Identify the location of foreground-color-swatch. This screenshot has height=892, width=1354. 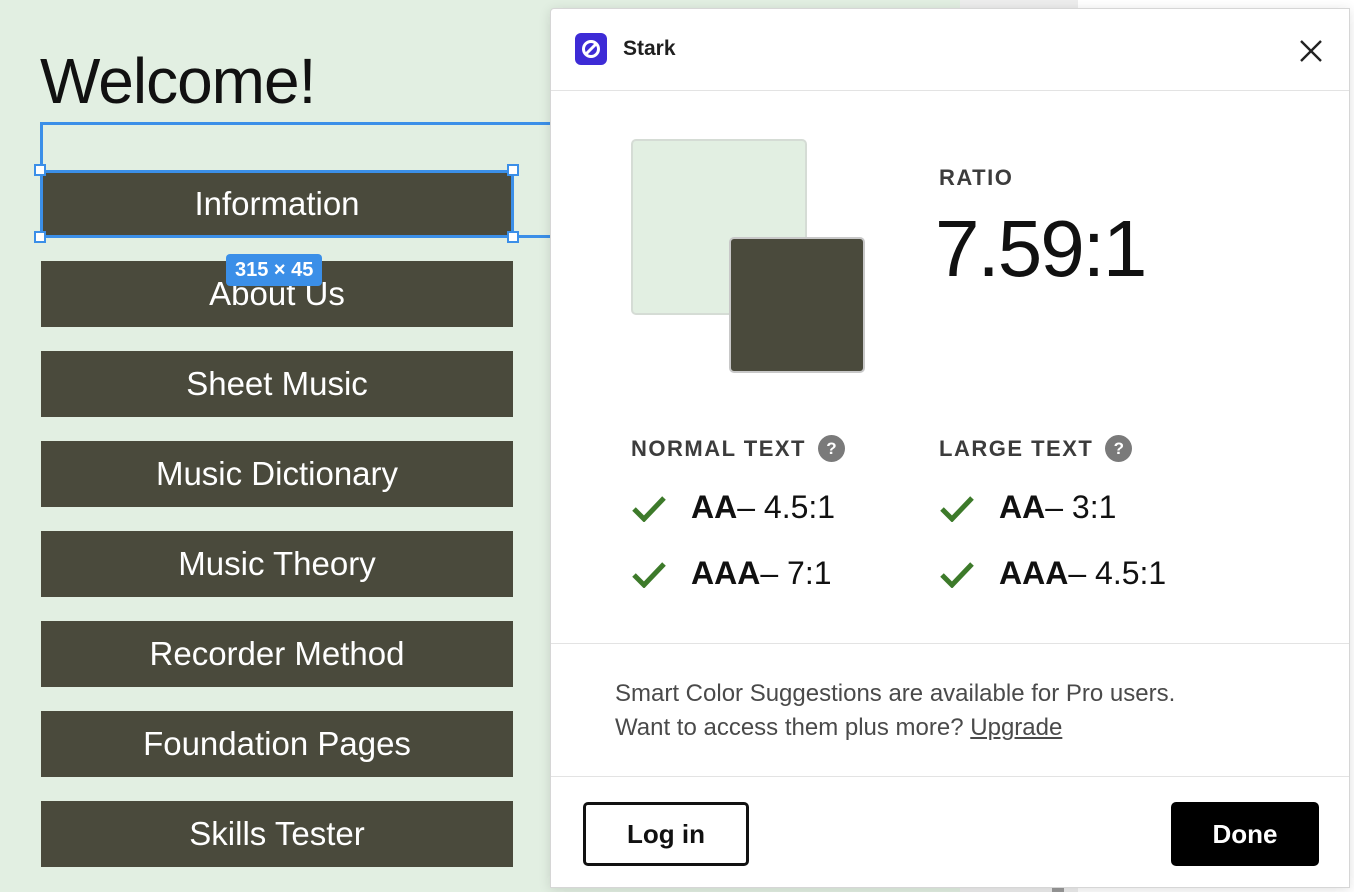
(797, 305).